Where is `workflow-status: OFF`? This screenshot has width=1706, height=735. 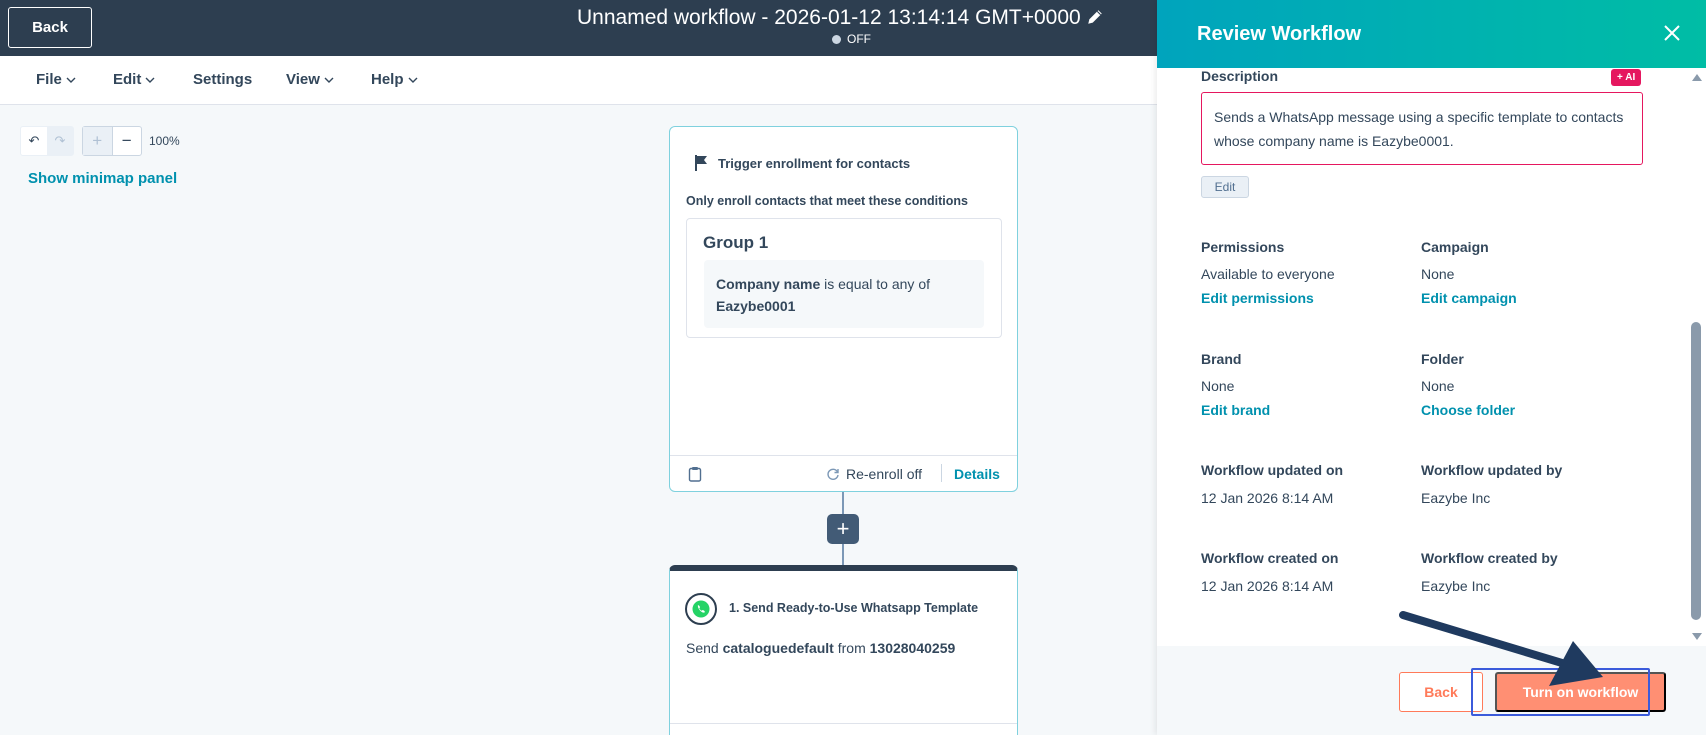 workflow-status: OFF is located at coordinates (851, 39).